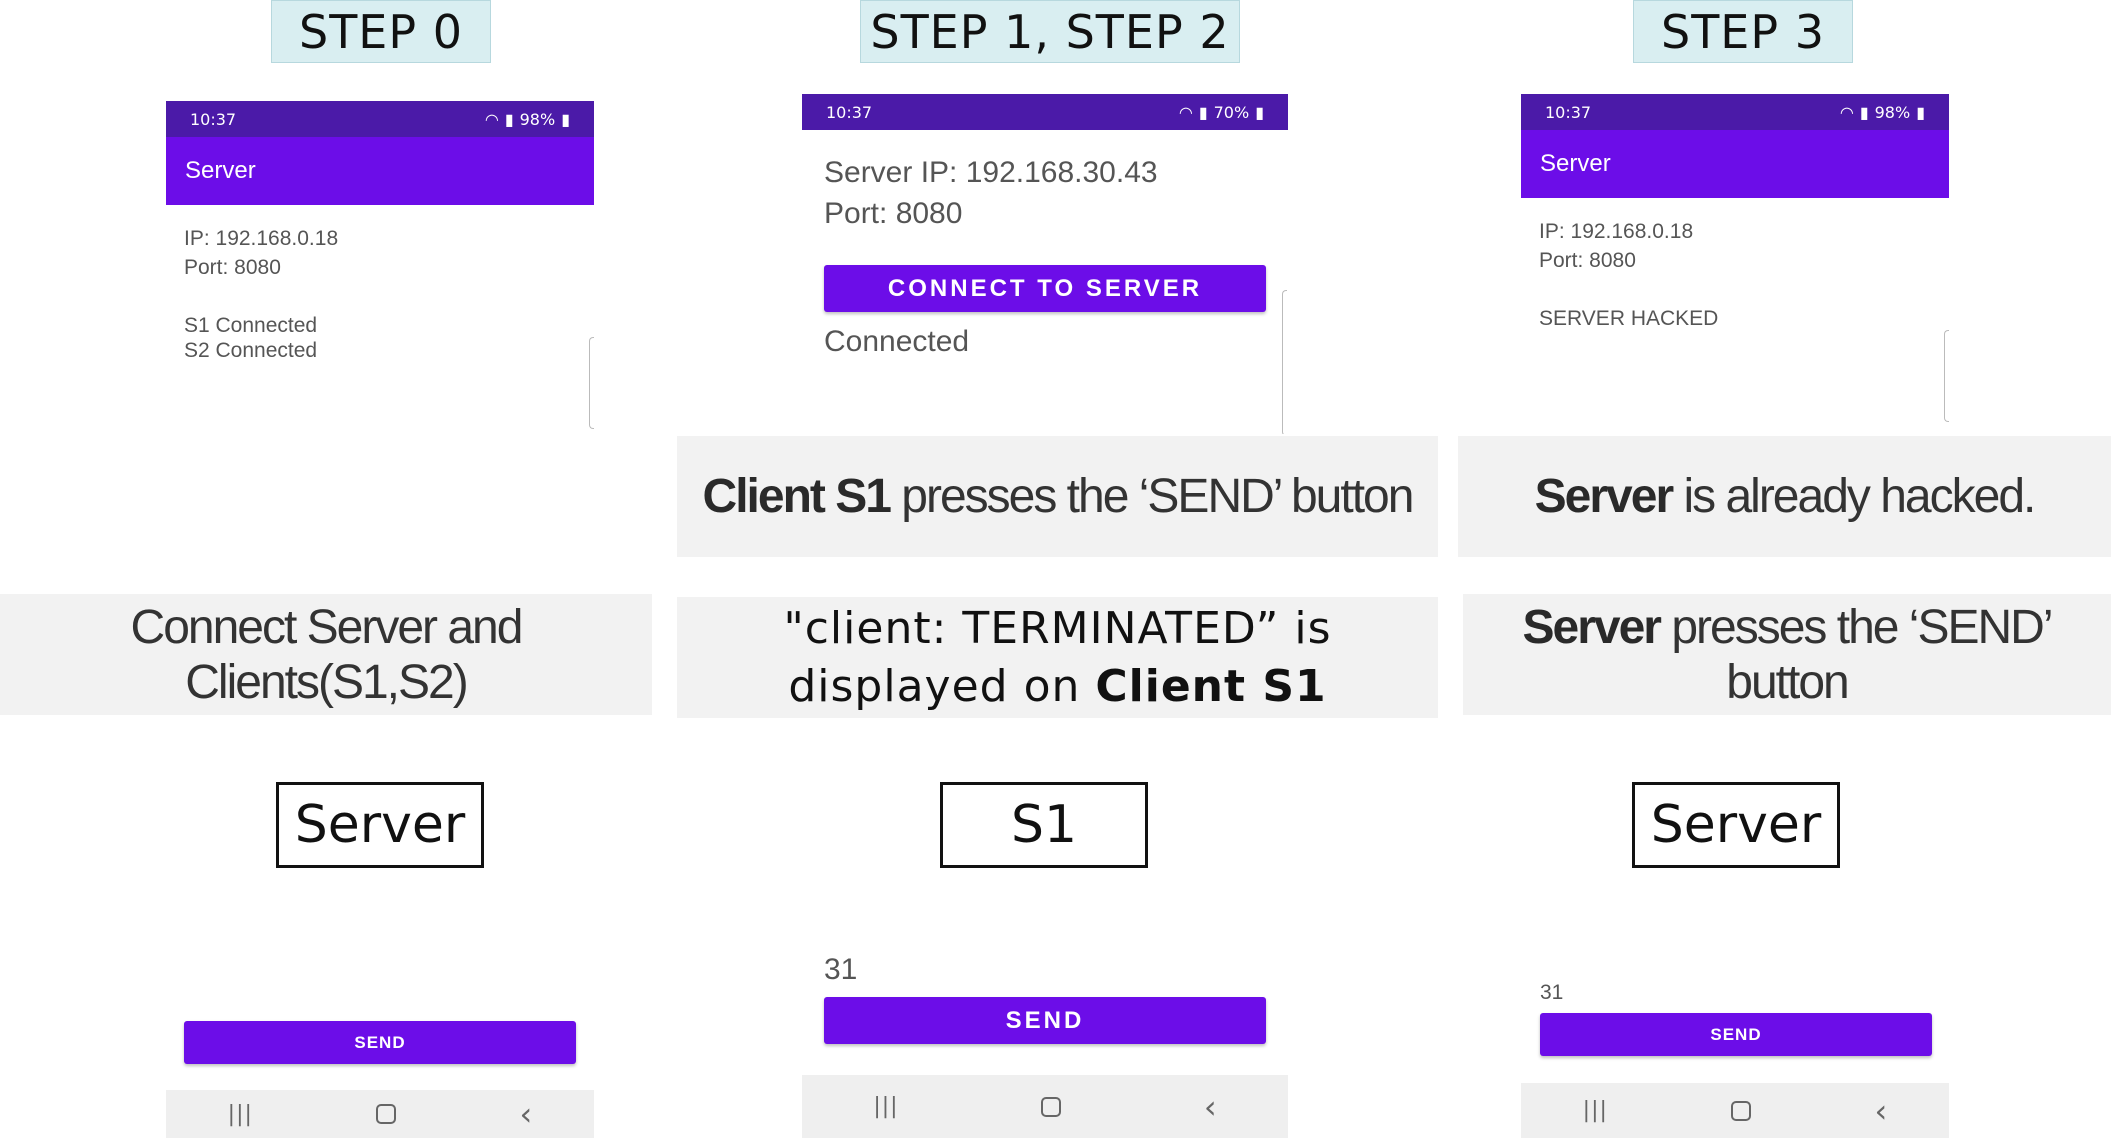 The width and height of the screenshot is (2111, 1138). I want to click on caption-step3-server-send: Server presses the ‘SEND’ button, so click(1787, 654).